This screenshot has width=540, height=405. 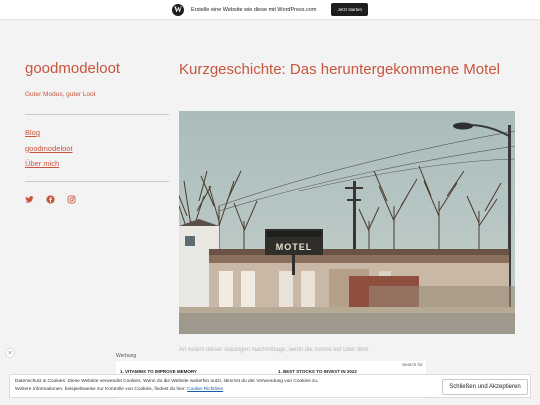 I want to click on wordpress-logo-icon: W, so click(x=178, y=9).